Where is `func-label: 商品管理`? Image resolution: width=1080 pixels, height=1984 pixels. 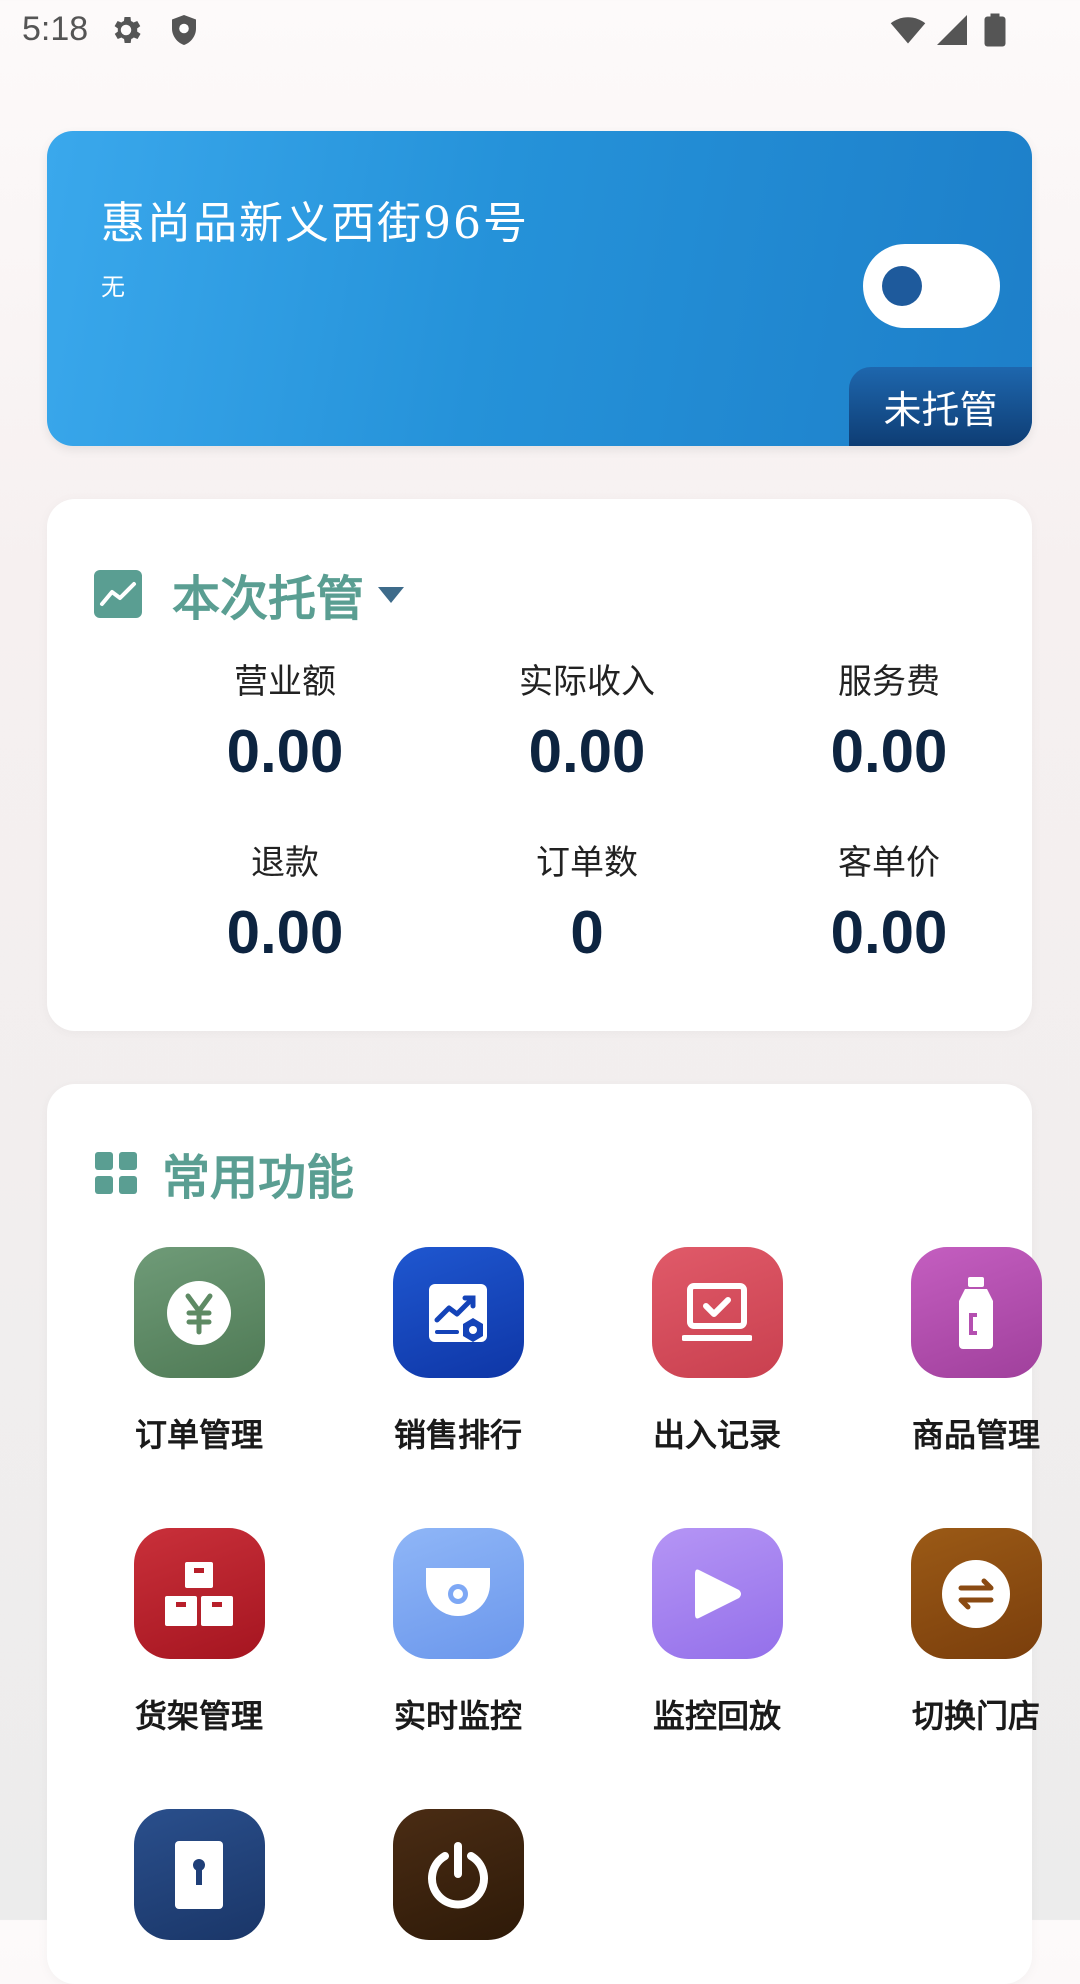 func-label: 商品管理 is located at coordinates (975, 1435).